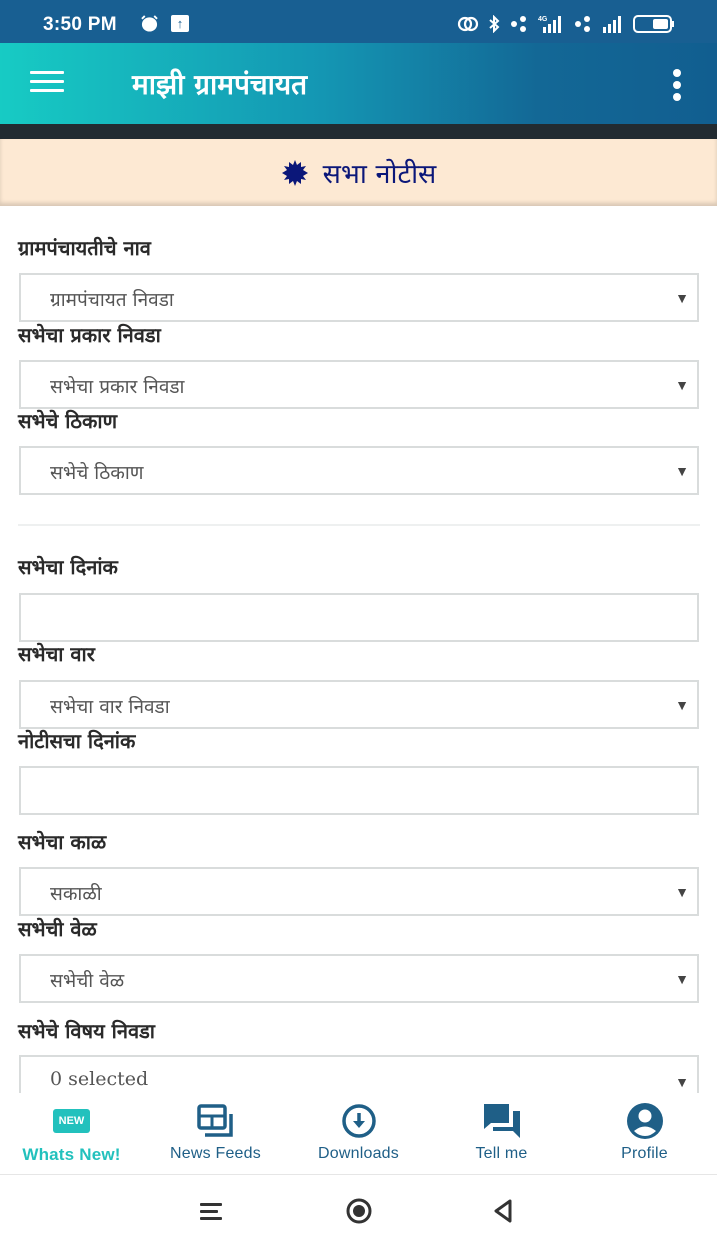 Image resolution: width=717 pixels, height=1243 pixels. Describe the element at coordinates (214, 1120) in the screenshot. I see `news-feed-icon` at that location.